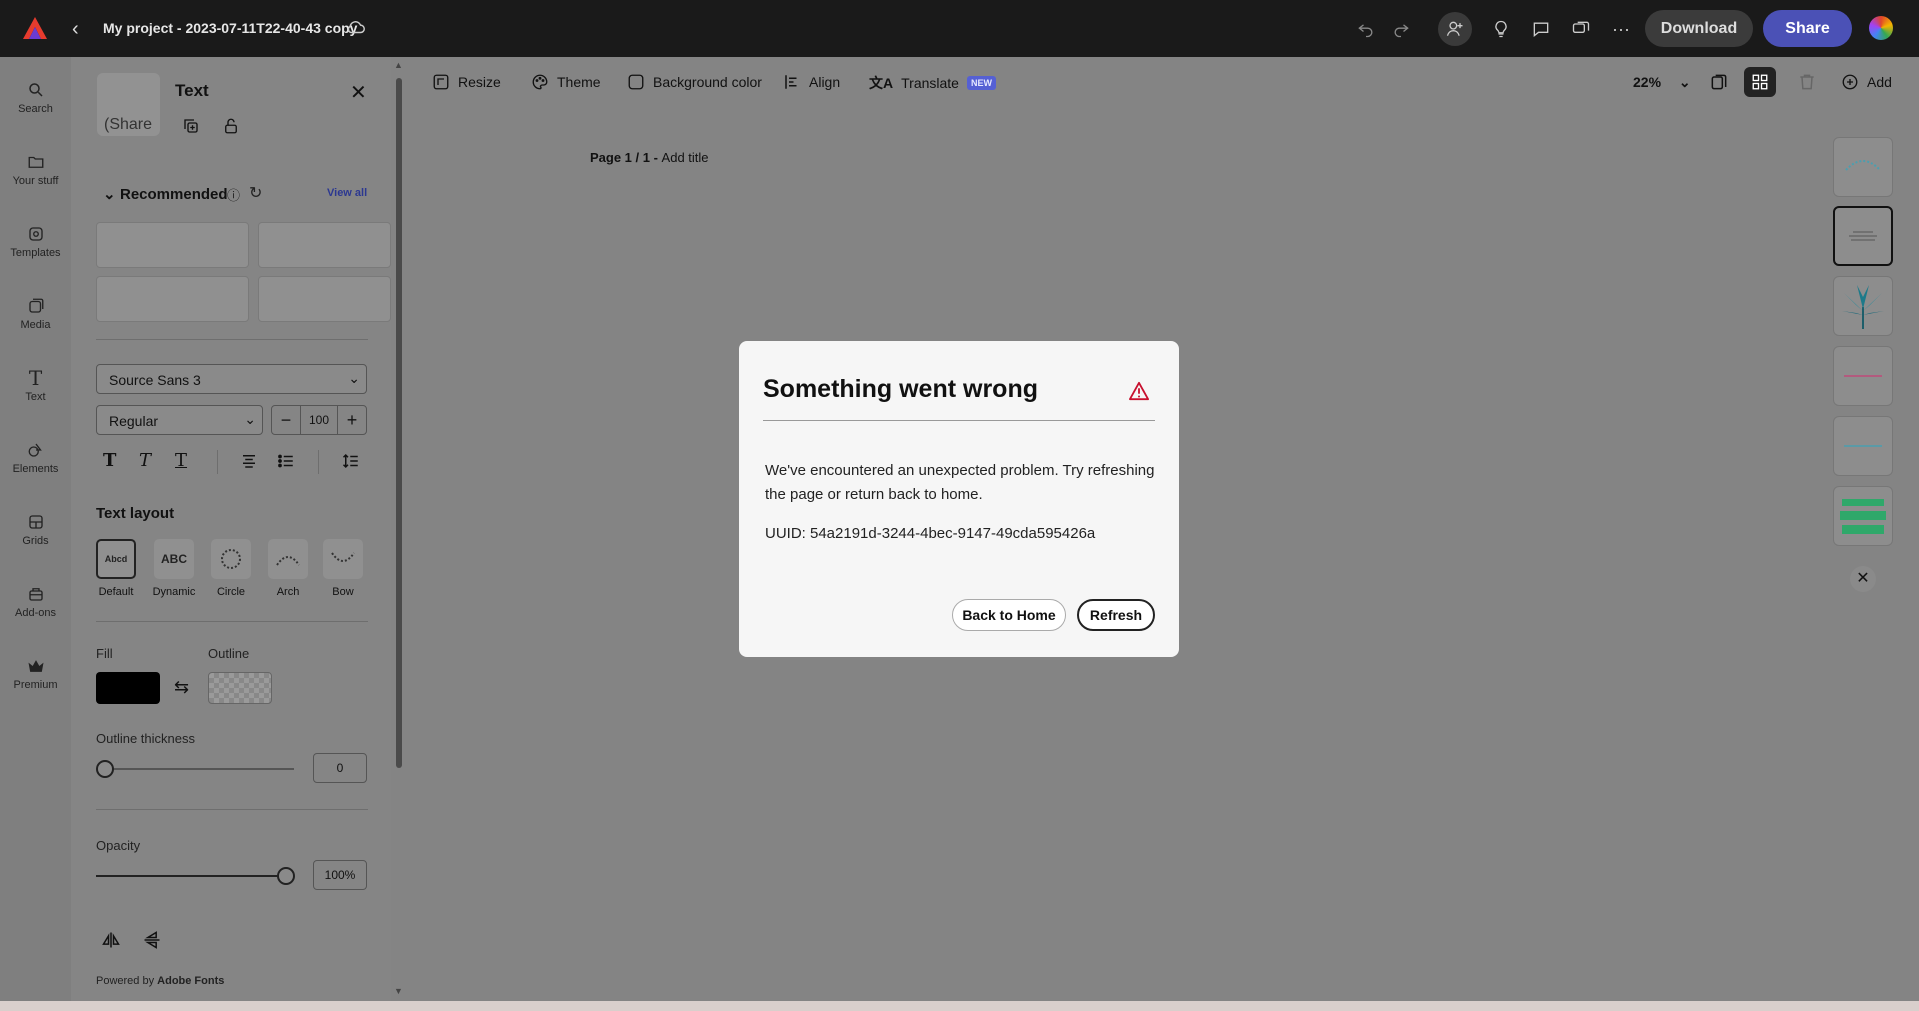  I want to click on italic-icon: T, so click(145, 460).